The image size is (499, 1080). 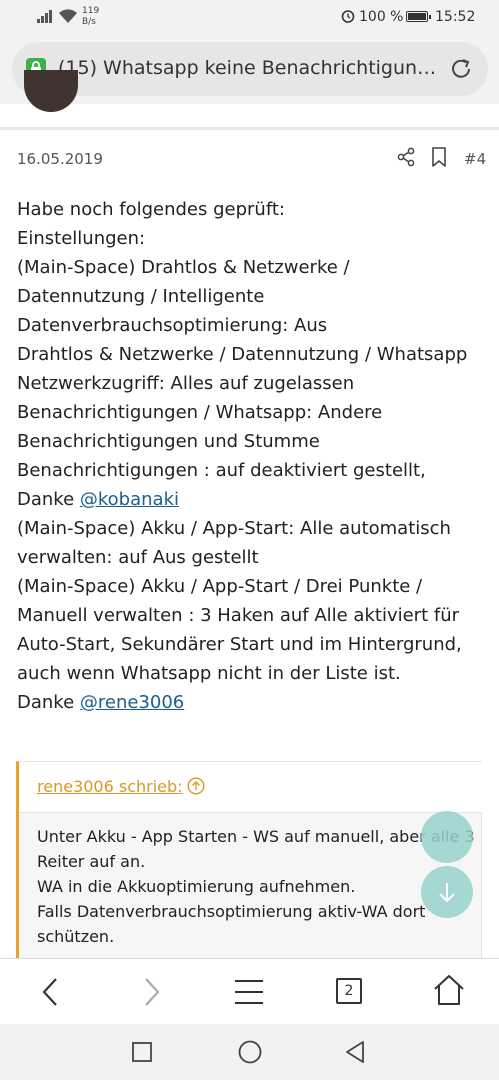 What do you see at coordinates (68, 16) in the screenshot?
I see `wifi-icon` at bounding box center [68, 16].